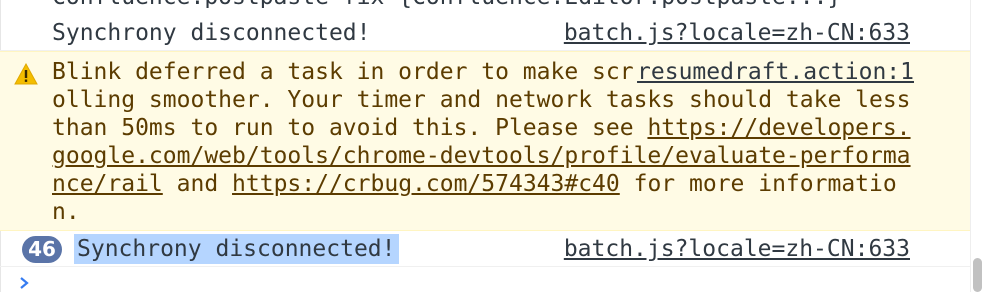 This screenshot has width=984, height=292. What do you see at coordinates (977, 275) in the screenshot?
I see `scrollbar-thumb` at bounding box center [977, 275].